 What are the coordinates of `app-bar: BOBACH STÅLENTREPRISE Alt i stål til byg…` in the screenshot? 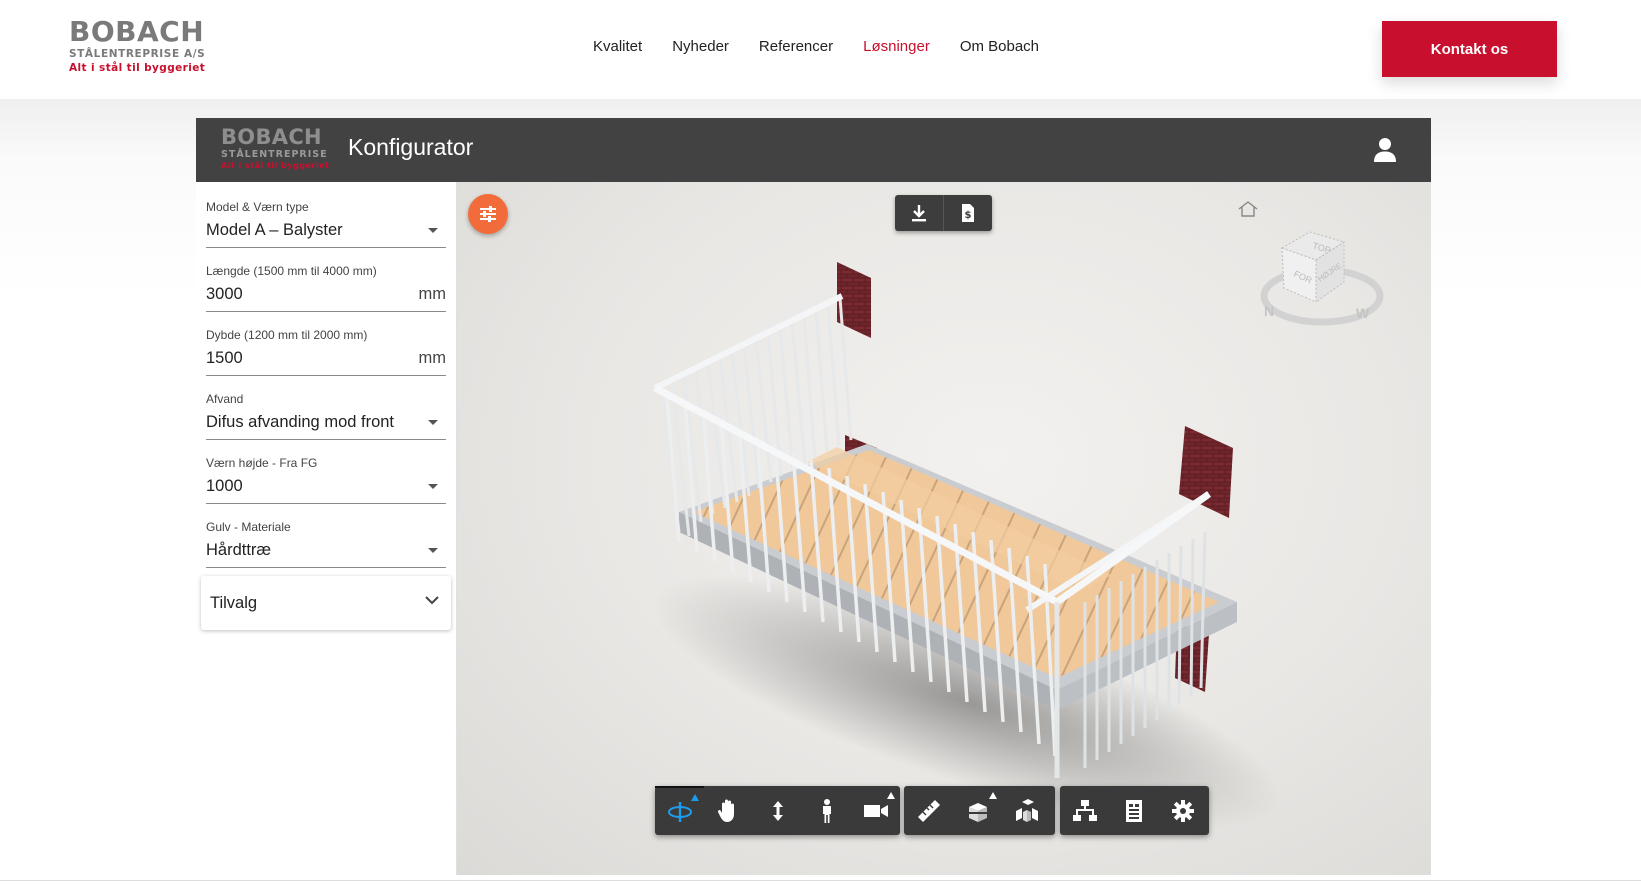 It's located at (813, 150).